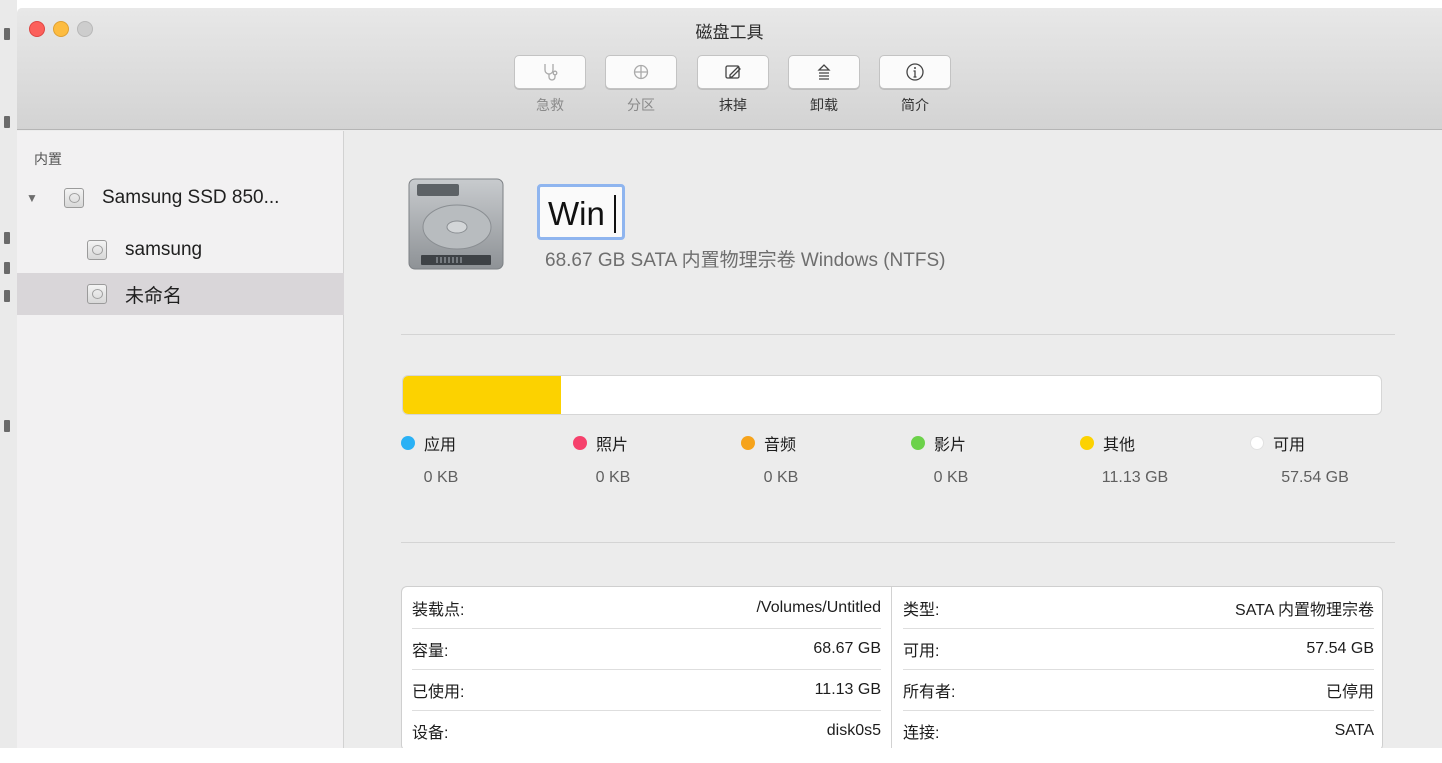 Image resolution: width=1442 pixels, height=763 pixels. What do you see at coordinates (729, 32) in the screenshot?
I see `window-title: 磁盘工具` at bounding box center [729, 32].